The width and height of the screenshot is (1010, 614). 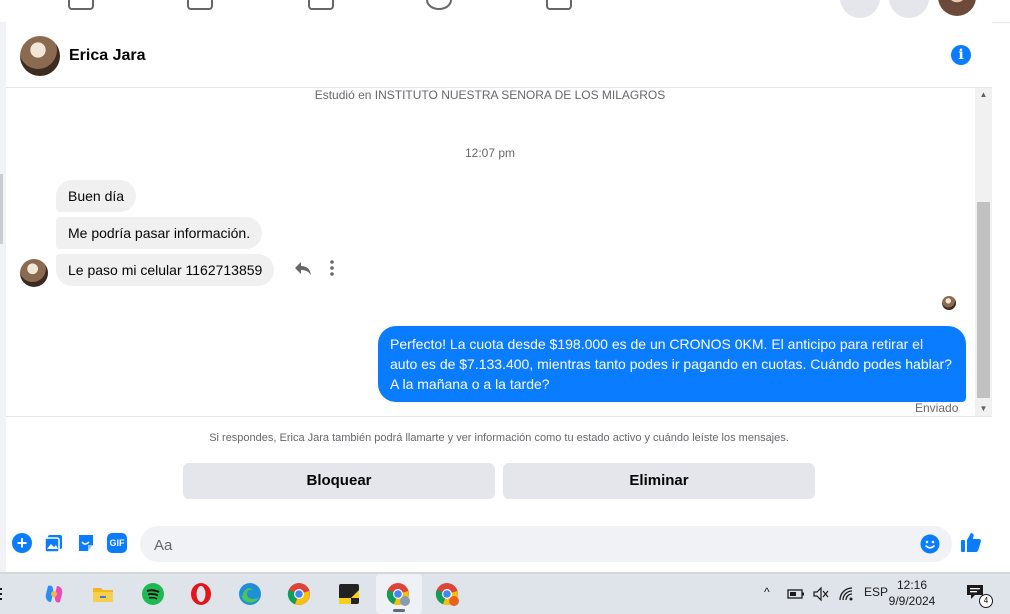 I want to click on menu-grid-button, so click(x=860, y=9).